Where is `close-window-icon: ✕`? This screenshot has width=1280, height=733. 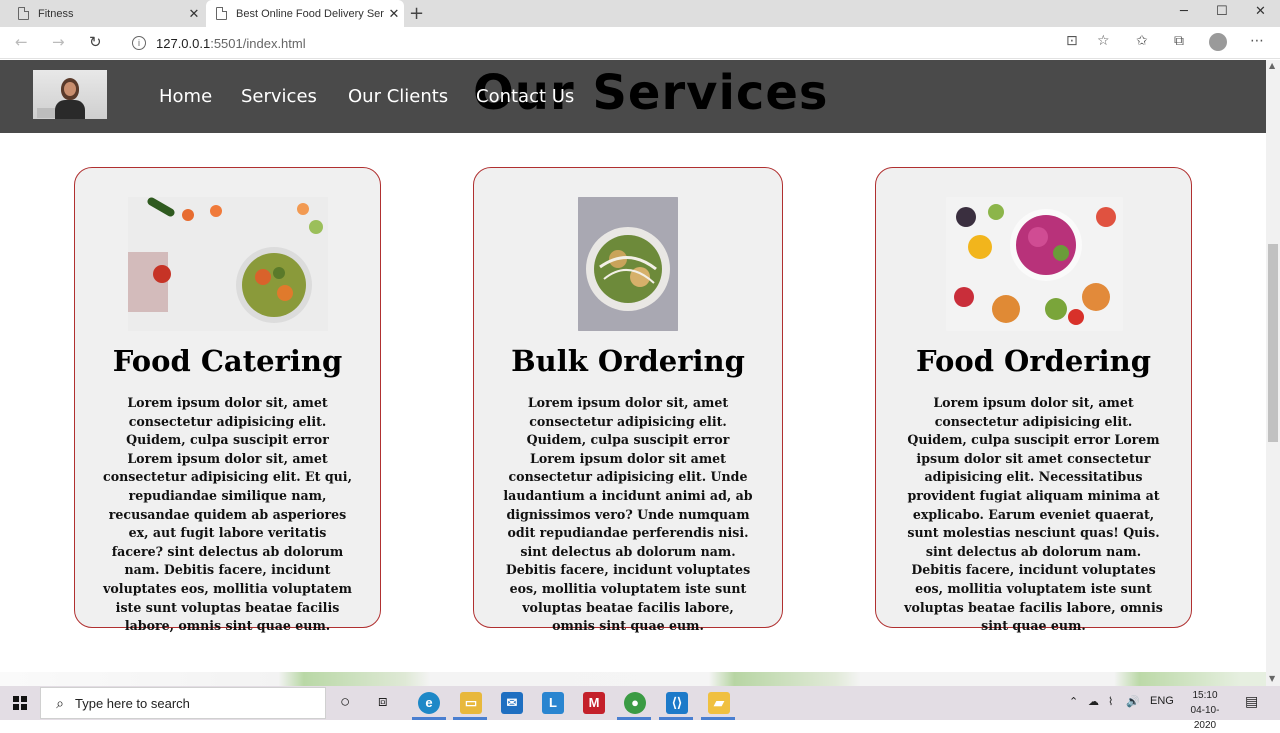 close-window-icon: ✕ is located at coordinates (1260, 11).